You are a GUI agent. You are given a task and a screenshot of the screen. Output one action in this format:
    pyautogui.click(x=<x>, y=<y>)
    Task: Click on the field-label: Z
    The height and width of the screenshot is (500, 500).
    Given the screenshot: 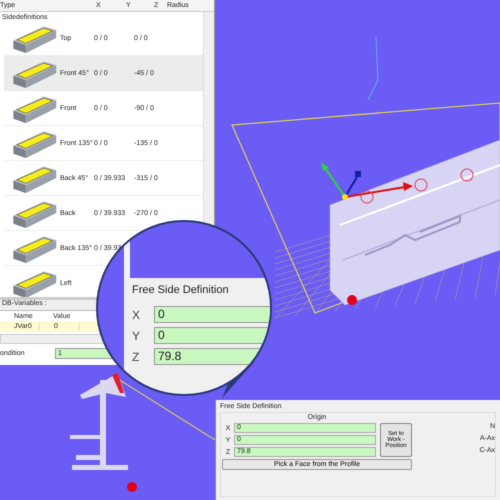 What is the action you would take?
    pyautogui.click(x=136, y=357)
    